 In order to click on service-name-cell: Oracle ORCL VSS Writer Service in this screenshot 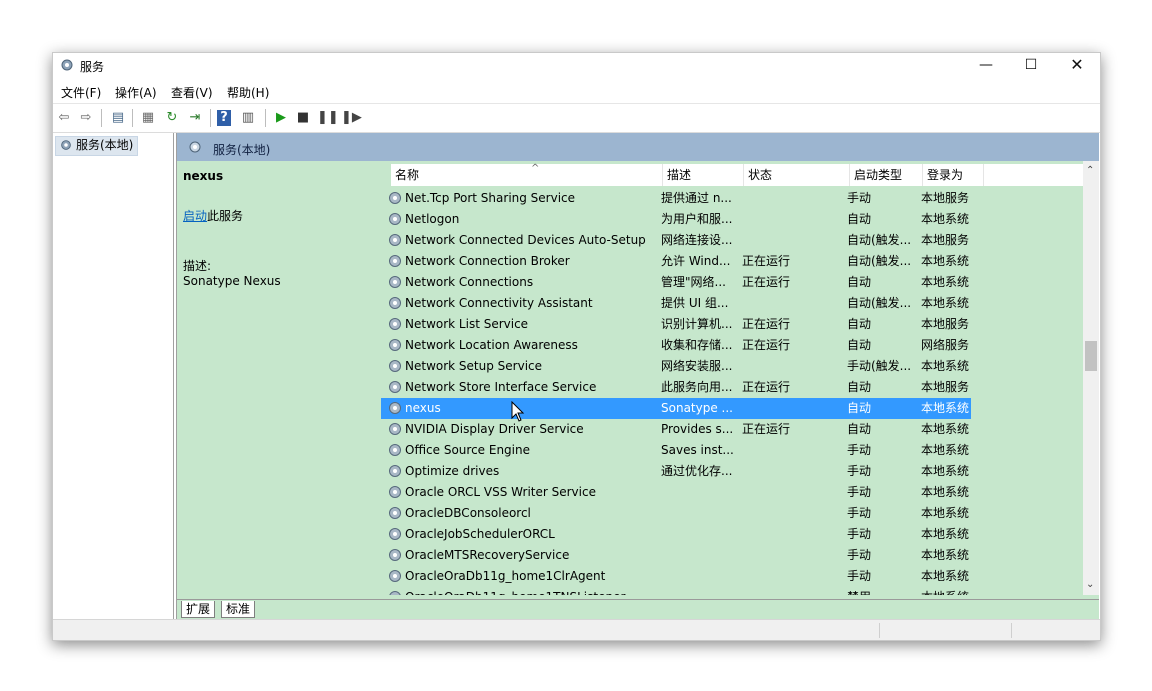, I will do `click(500, 492)`.